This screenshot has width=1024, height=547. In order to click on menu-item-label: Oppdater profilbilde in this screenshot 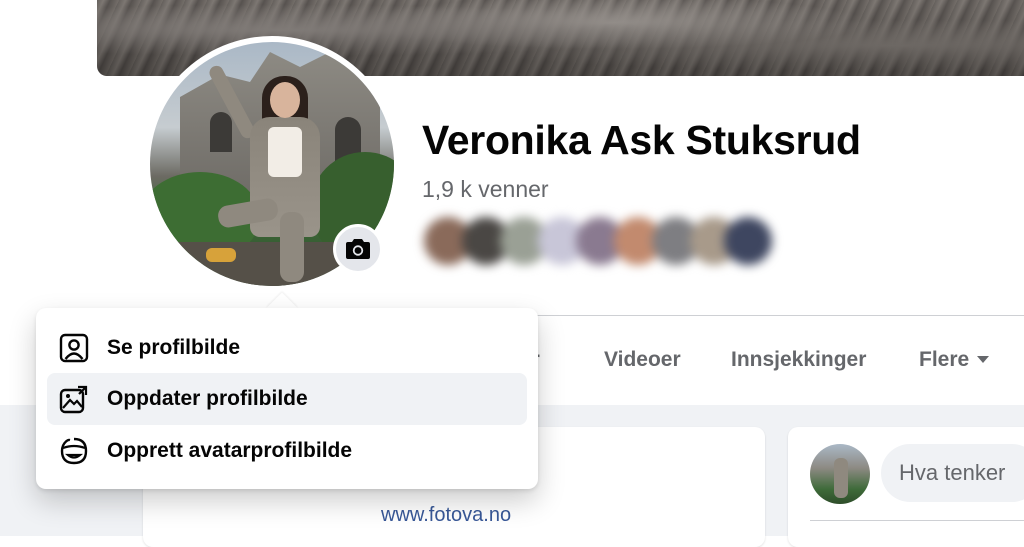, I will do `click(207, 398)`.